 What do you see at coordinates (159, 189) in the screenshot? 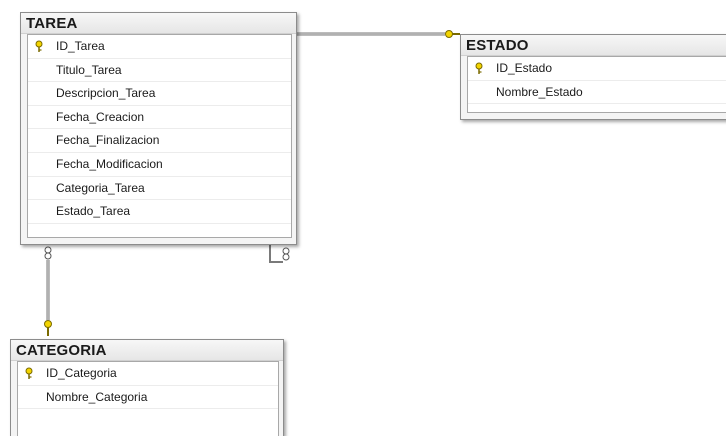
I see `column-row: Categoria_Tarea` at bounding box center [159, 189].